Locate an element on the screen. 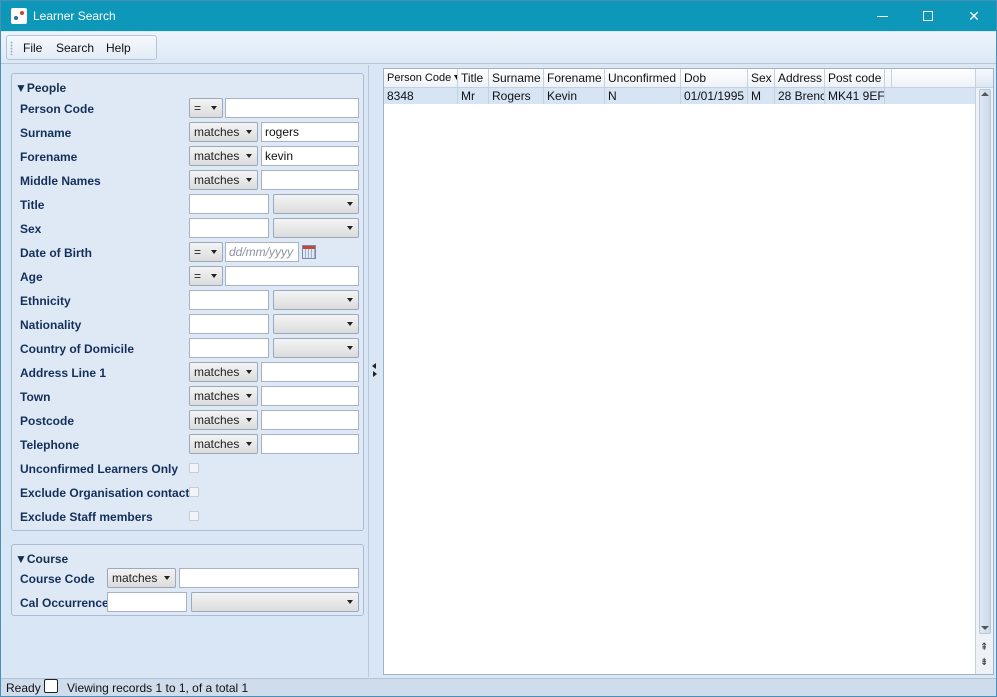  course-code-label: Course Code is located at coordinates (57, 579).